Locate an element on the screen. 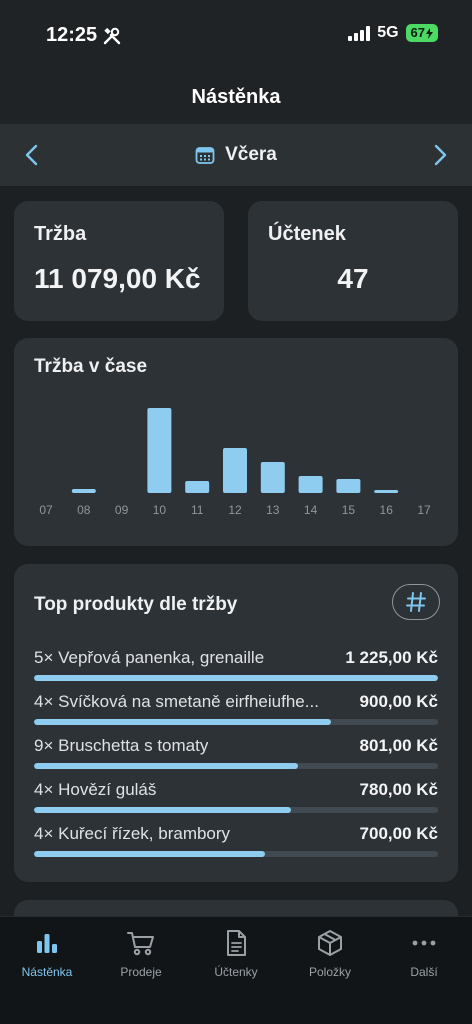 Image resolution: width=472 pixels, height=1024 pixels. date-picker: Včera is located at coordinates (236, 155).